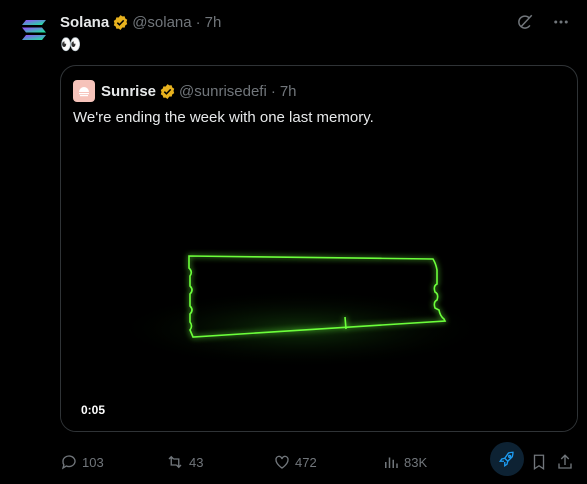  I want to click on views-button: 83K, so click(404, 462).